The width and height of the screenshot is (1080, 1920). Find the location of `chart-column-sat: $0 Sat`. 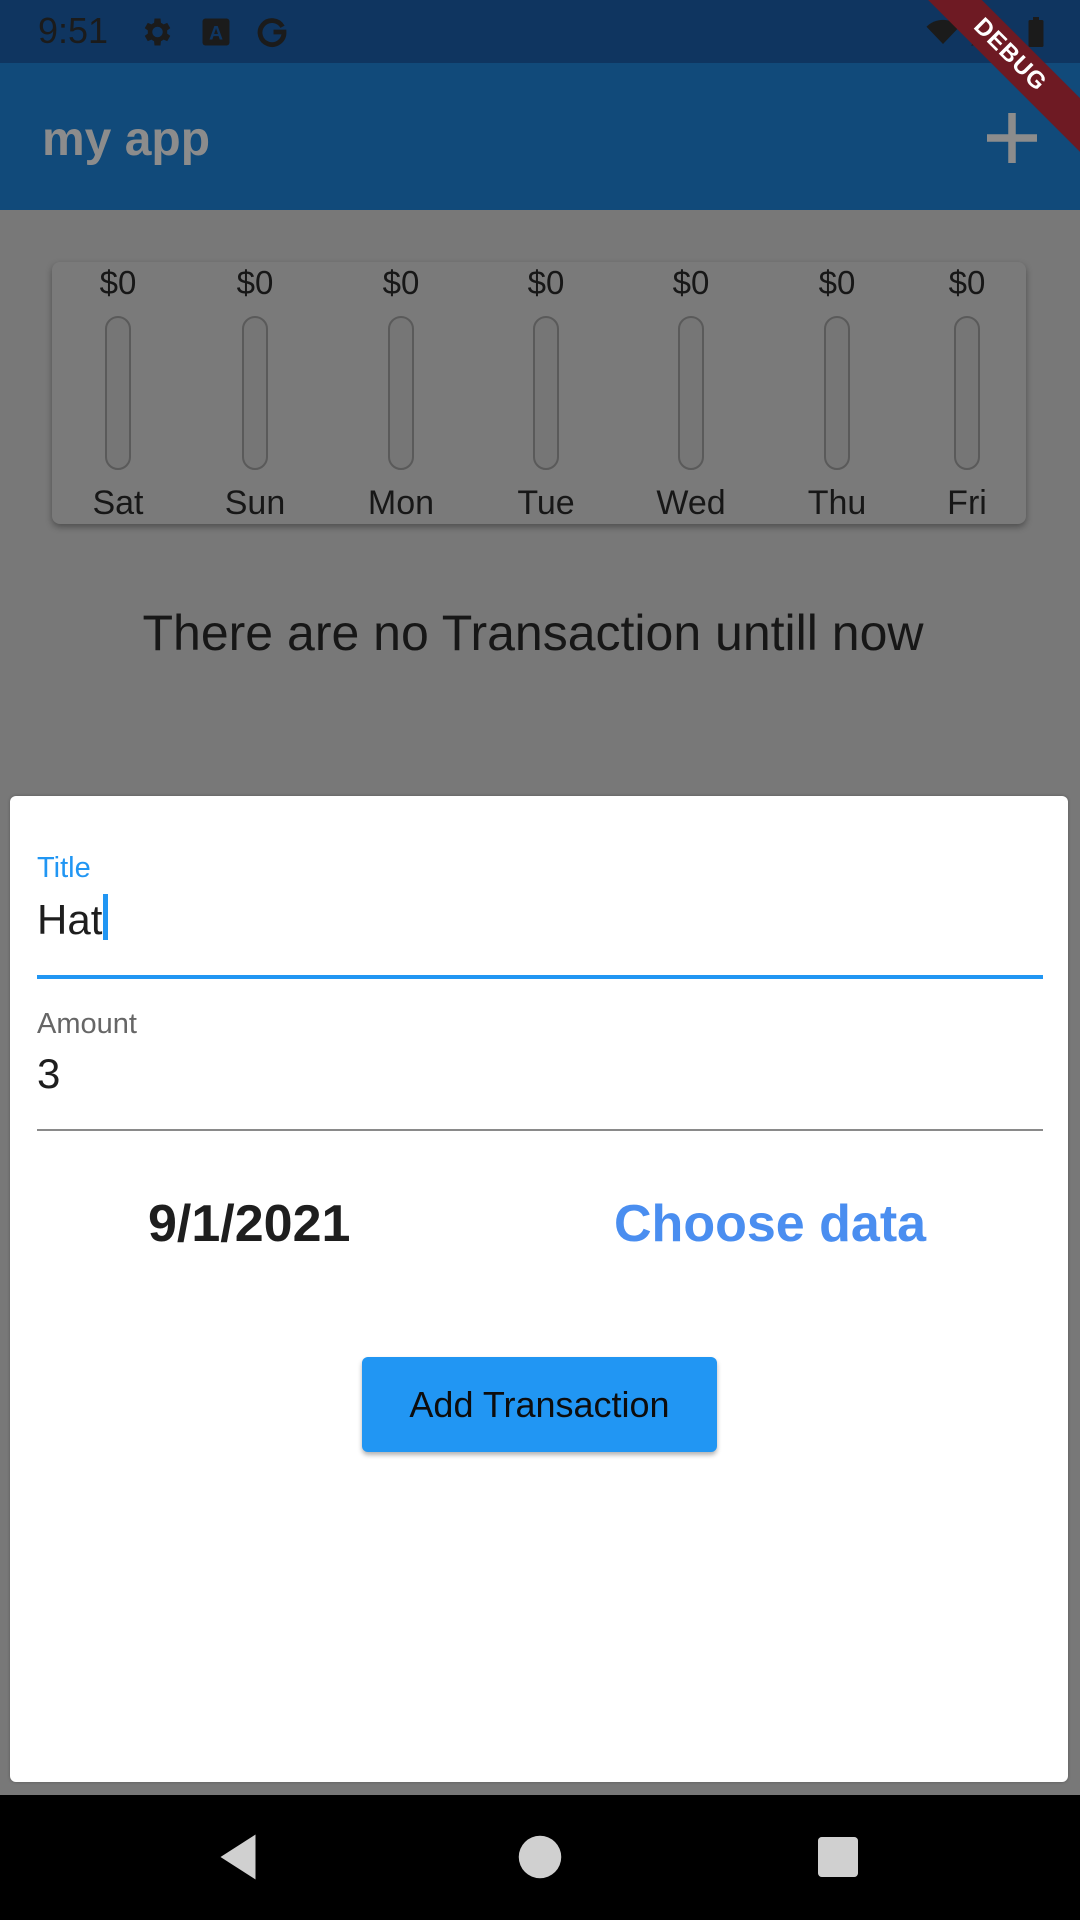

chart-column-sat: $0 Sat is located at coordinates (118, 393).